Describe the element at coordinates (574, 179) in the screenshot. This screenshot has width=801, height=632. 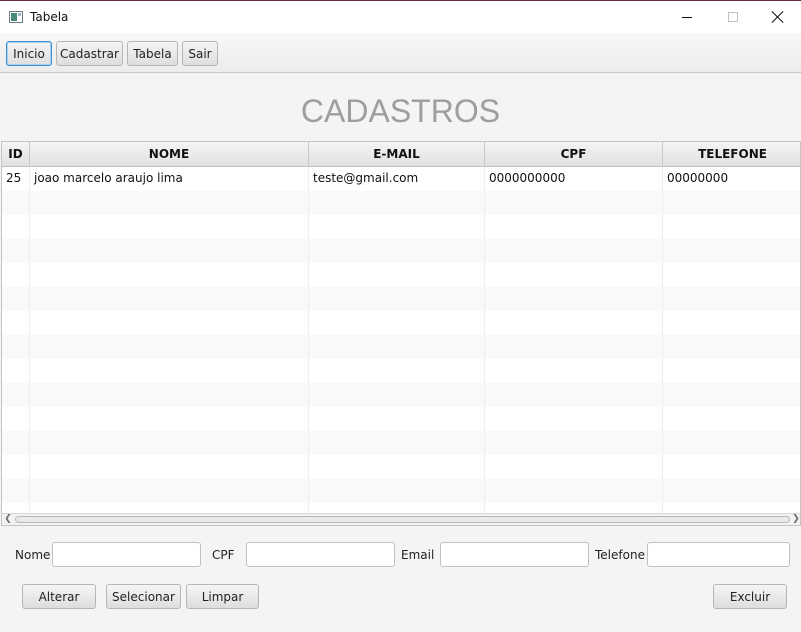
I see `cell-cpf: 0000000000` at that location.